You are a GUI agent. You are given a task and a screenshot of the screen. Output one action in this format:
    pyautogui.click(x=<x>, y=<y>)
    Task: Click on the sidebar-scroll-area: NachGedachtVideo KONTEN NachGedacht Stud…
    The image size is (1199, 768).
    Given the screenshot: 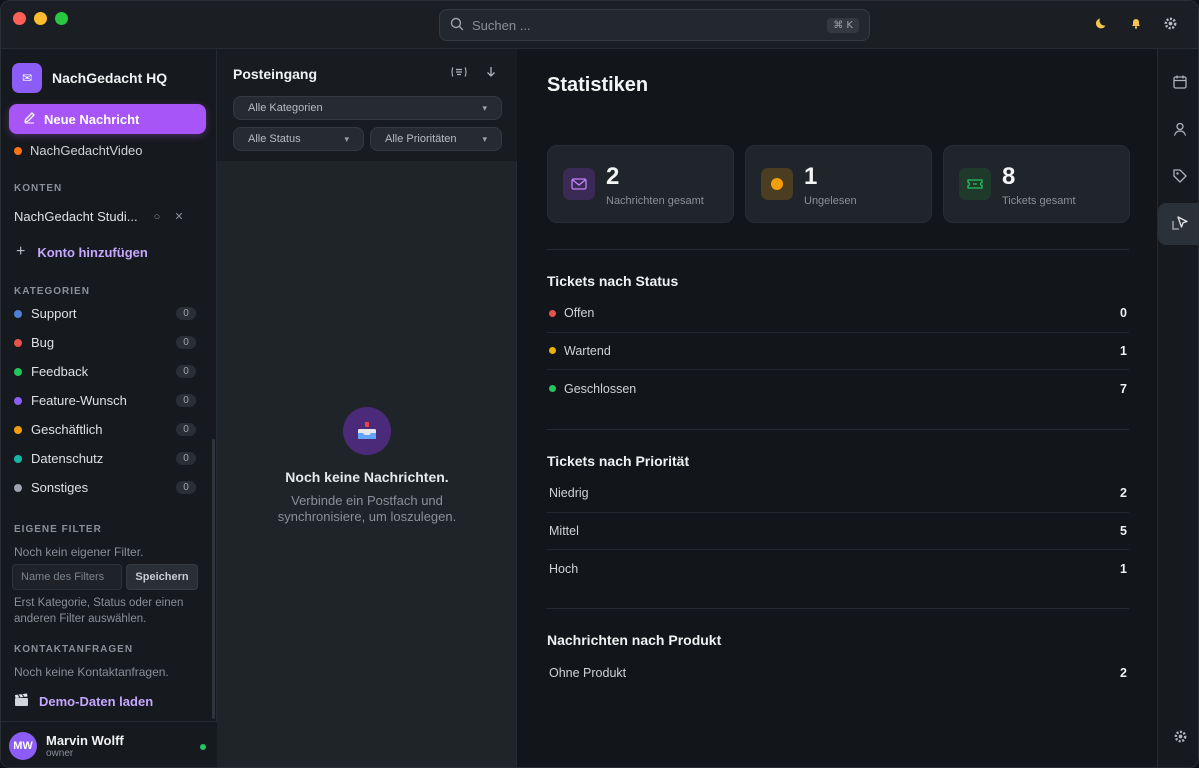 What is the action you would take?
    pyautogui.click(x=106, y=429)
    